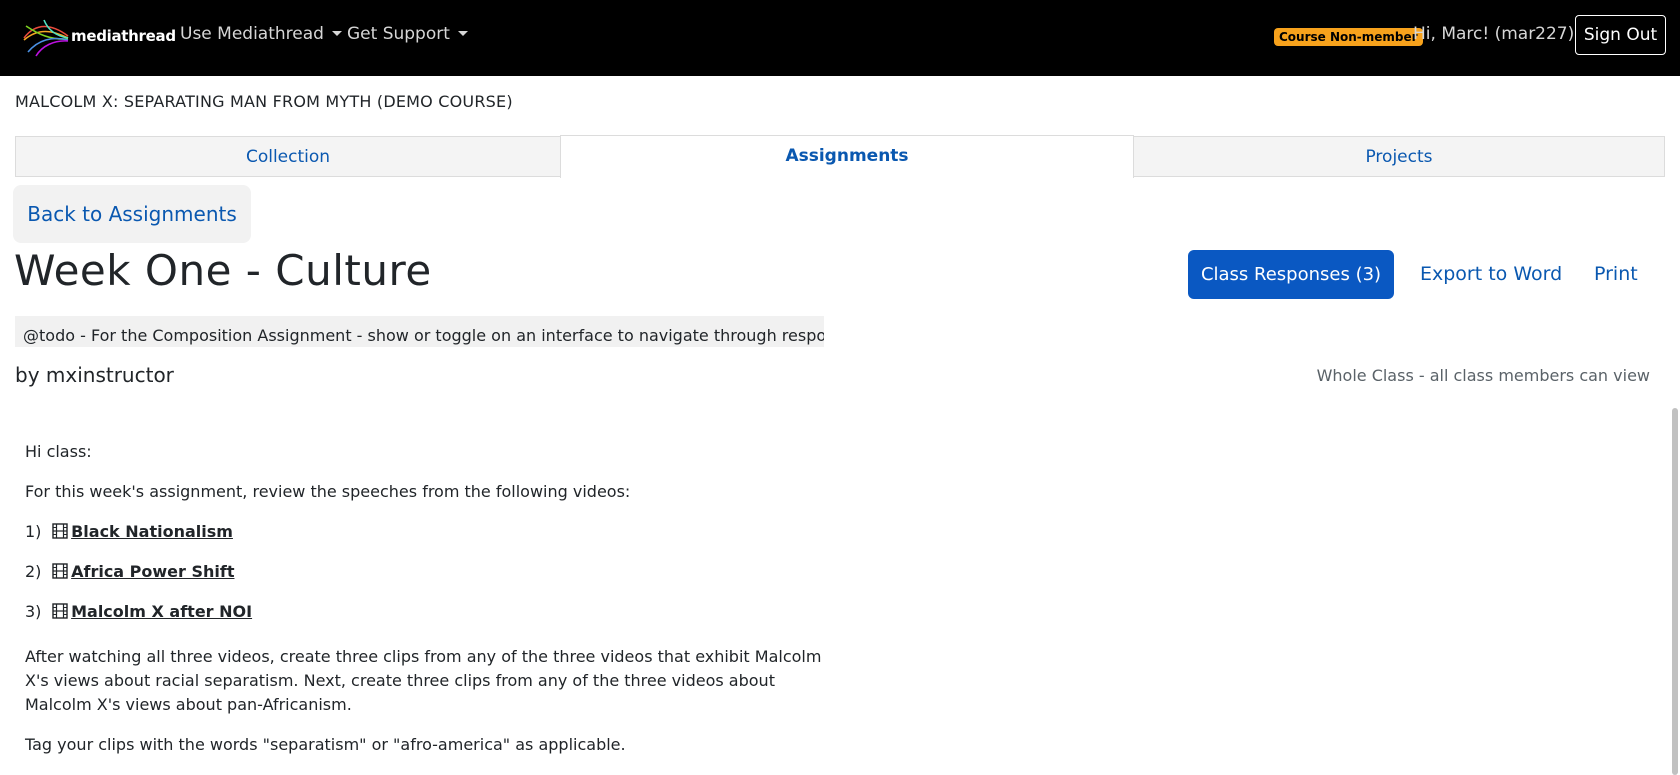 This screenshot has width=1680, height=775. What do you see at coordinates (123, 36) in the screenshot?
I see `brand-name: mediathread` at bounding box center [123, 36].